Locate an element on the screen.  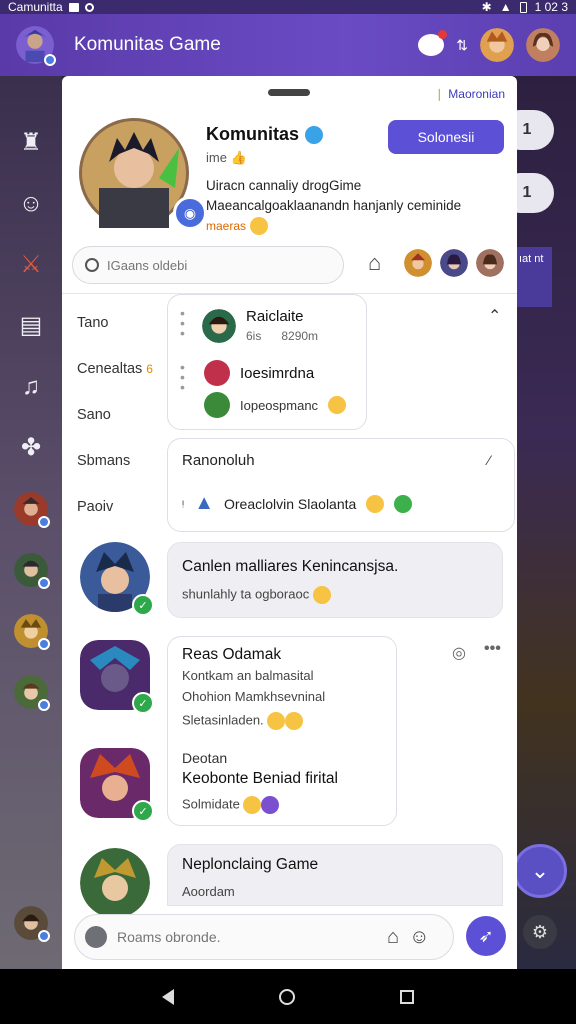
link-icon: ᵎ is located at coordinates (183, 503).